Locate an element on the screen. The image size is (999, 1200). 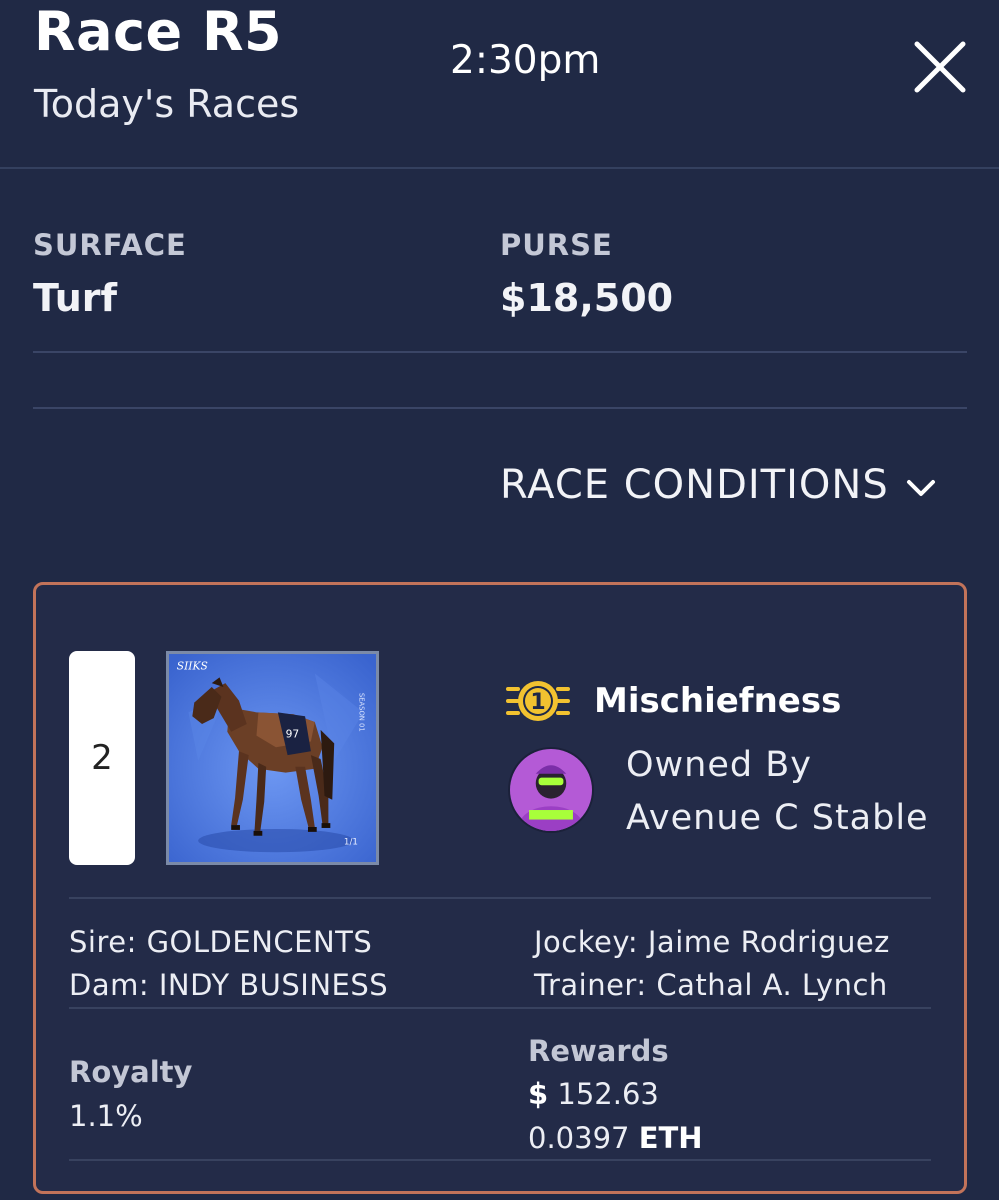
placement-number: 1 is located at coordinates (537, 702).